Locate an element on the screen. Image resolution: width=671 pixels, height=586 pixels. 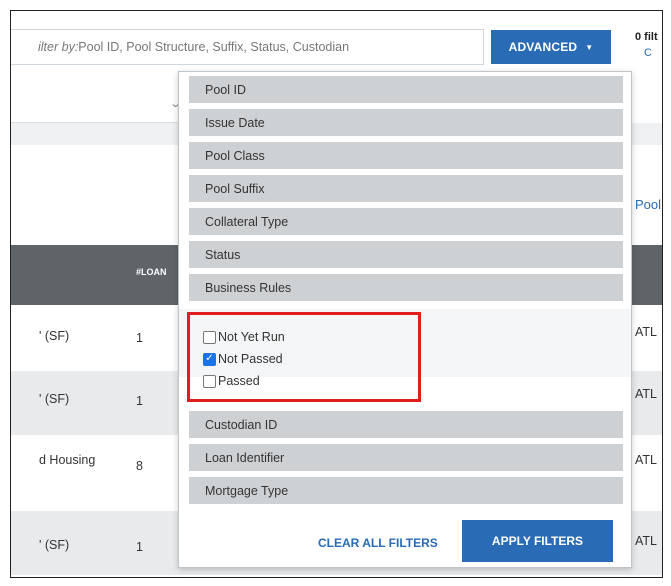
highlight-box is located at coordinates (304, 357).